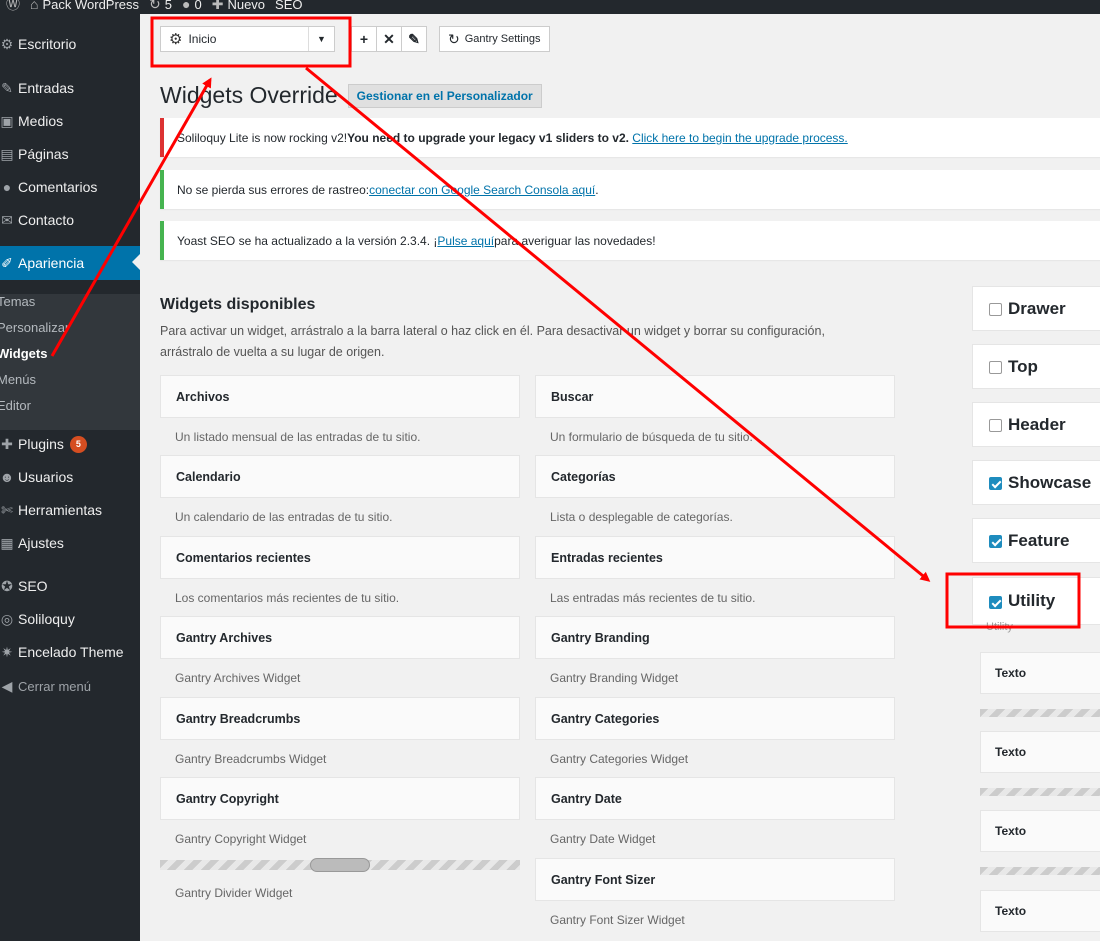  What do you see at coordinates (41, 444) in the screenshot?
I see `menu-label: Plugins` at bounding box center [41, 444].